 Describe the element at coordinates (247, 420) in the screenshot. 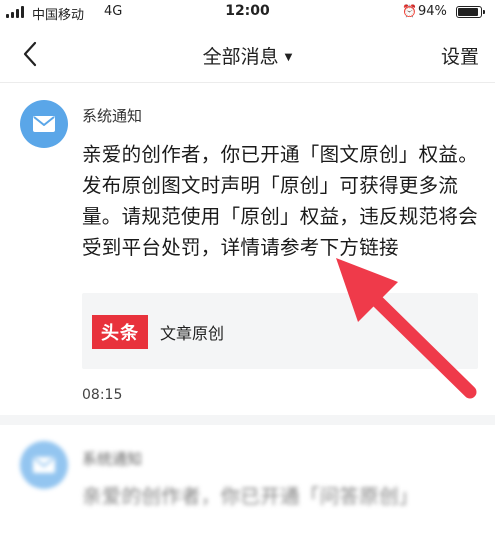

I see `divider` at that location.